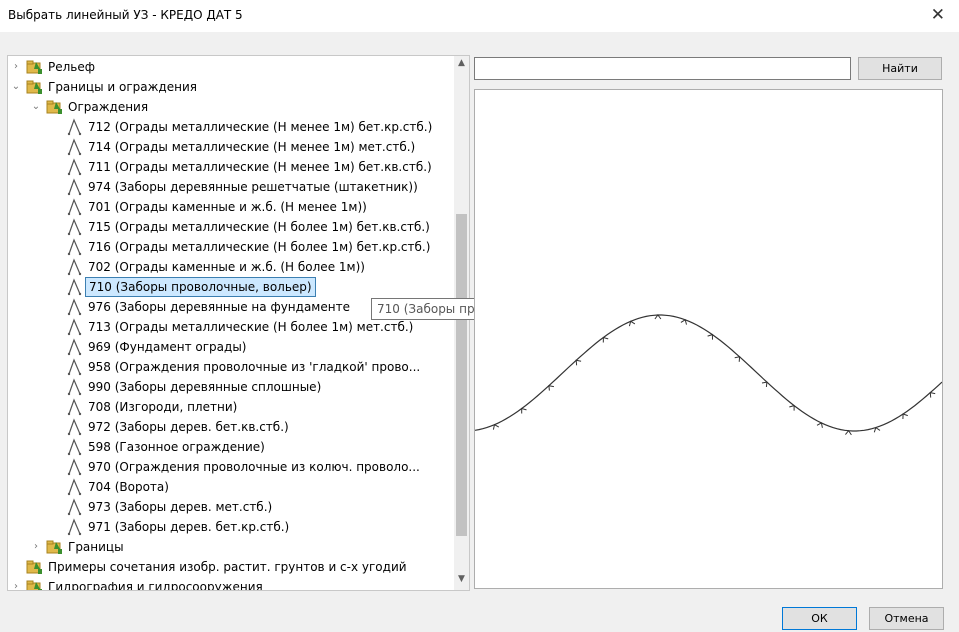 This screenshot has height=632, width=959. Describe the element at coordinates (72, 67) in the screenshot. I see `tree-item-label: Рельеф` at that location.